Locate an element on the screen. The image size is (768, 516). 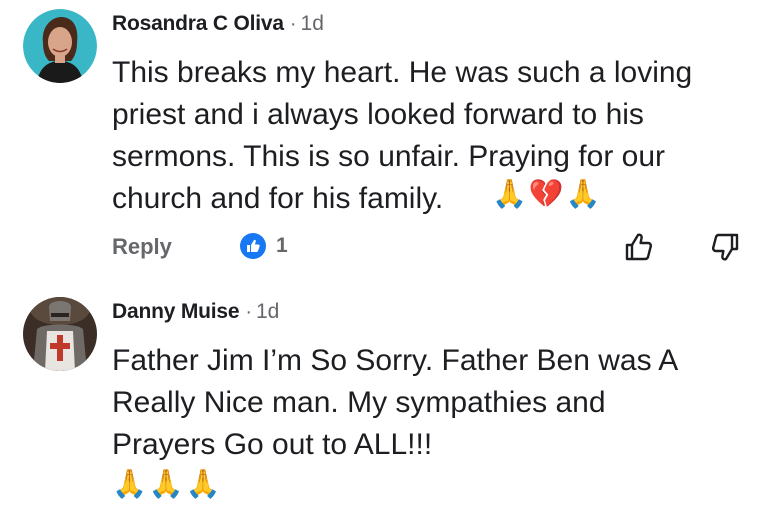
thumbs-down-outline-icon is located at coordinates (725, 247).